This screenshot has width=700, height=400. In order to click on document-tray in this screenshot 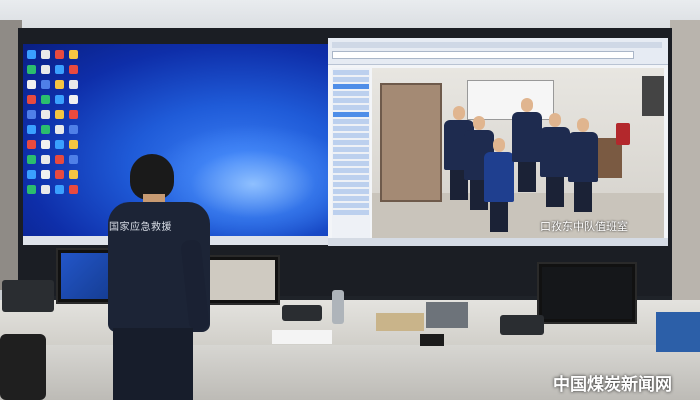, I will do `click(447, 315)`.